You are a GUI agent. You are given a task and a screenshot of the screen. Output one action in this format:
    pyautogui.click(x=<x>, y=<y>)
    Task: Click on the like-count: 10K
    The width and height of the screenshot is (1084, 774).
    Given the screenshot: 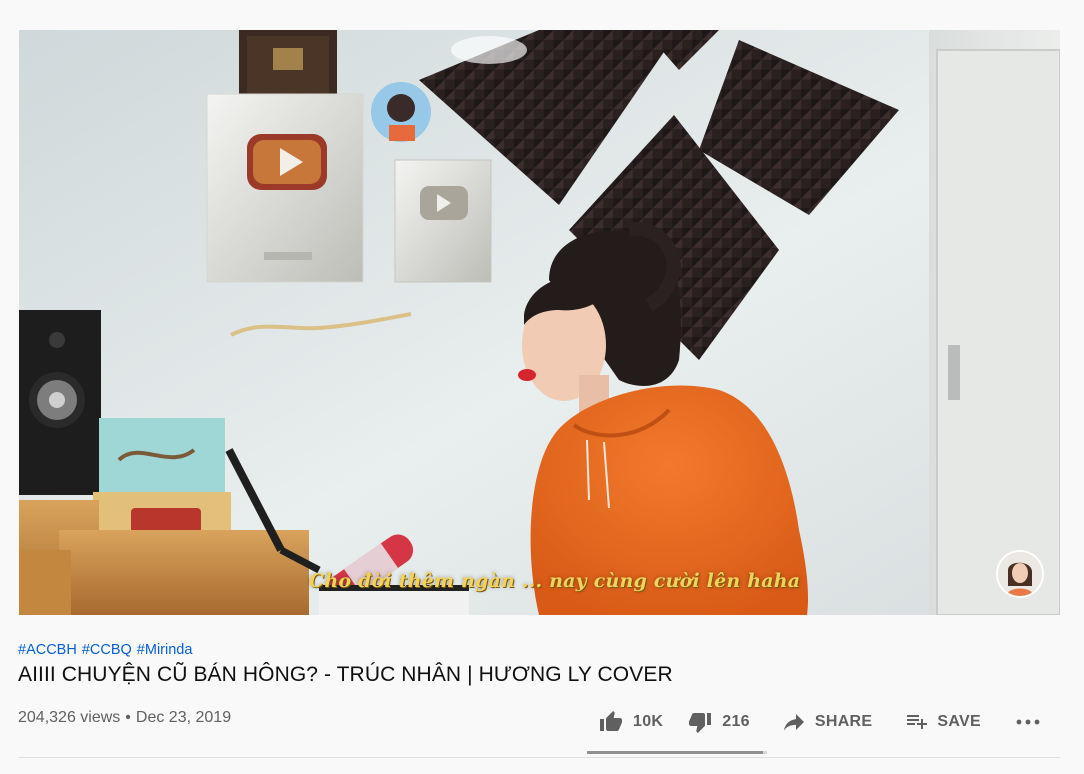 What is the action you would take?
    pyautogui.click(x=648, y=721)
    